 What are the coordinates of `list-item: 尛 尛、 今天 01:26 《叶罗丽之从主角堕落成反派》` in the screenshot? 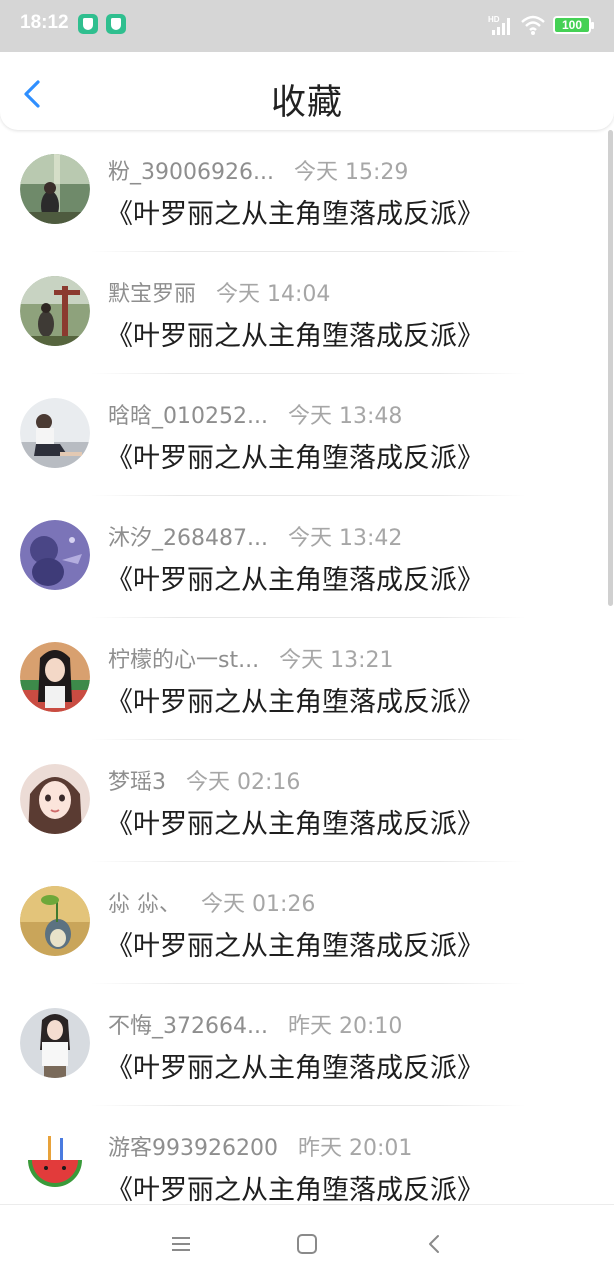 It's located at (307, 923).